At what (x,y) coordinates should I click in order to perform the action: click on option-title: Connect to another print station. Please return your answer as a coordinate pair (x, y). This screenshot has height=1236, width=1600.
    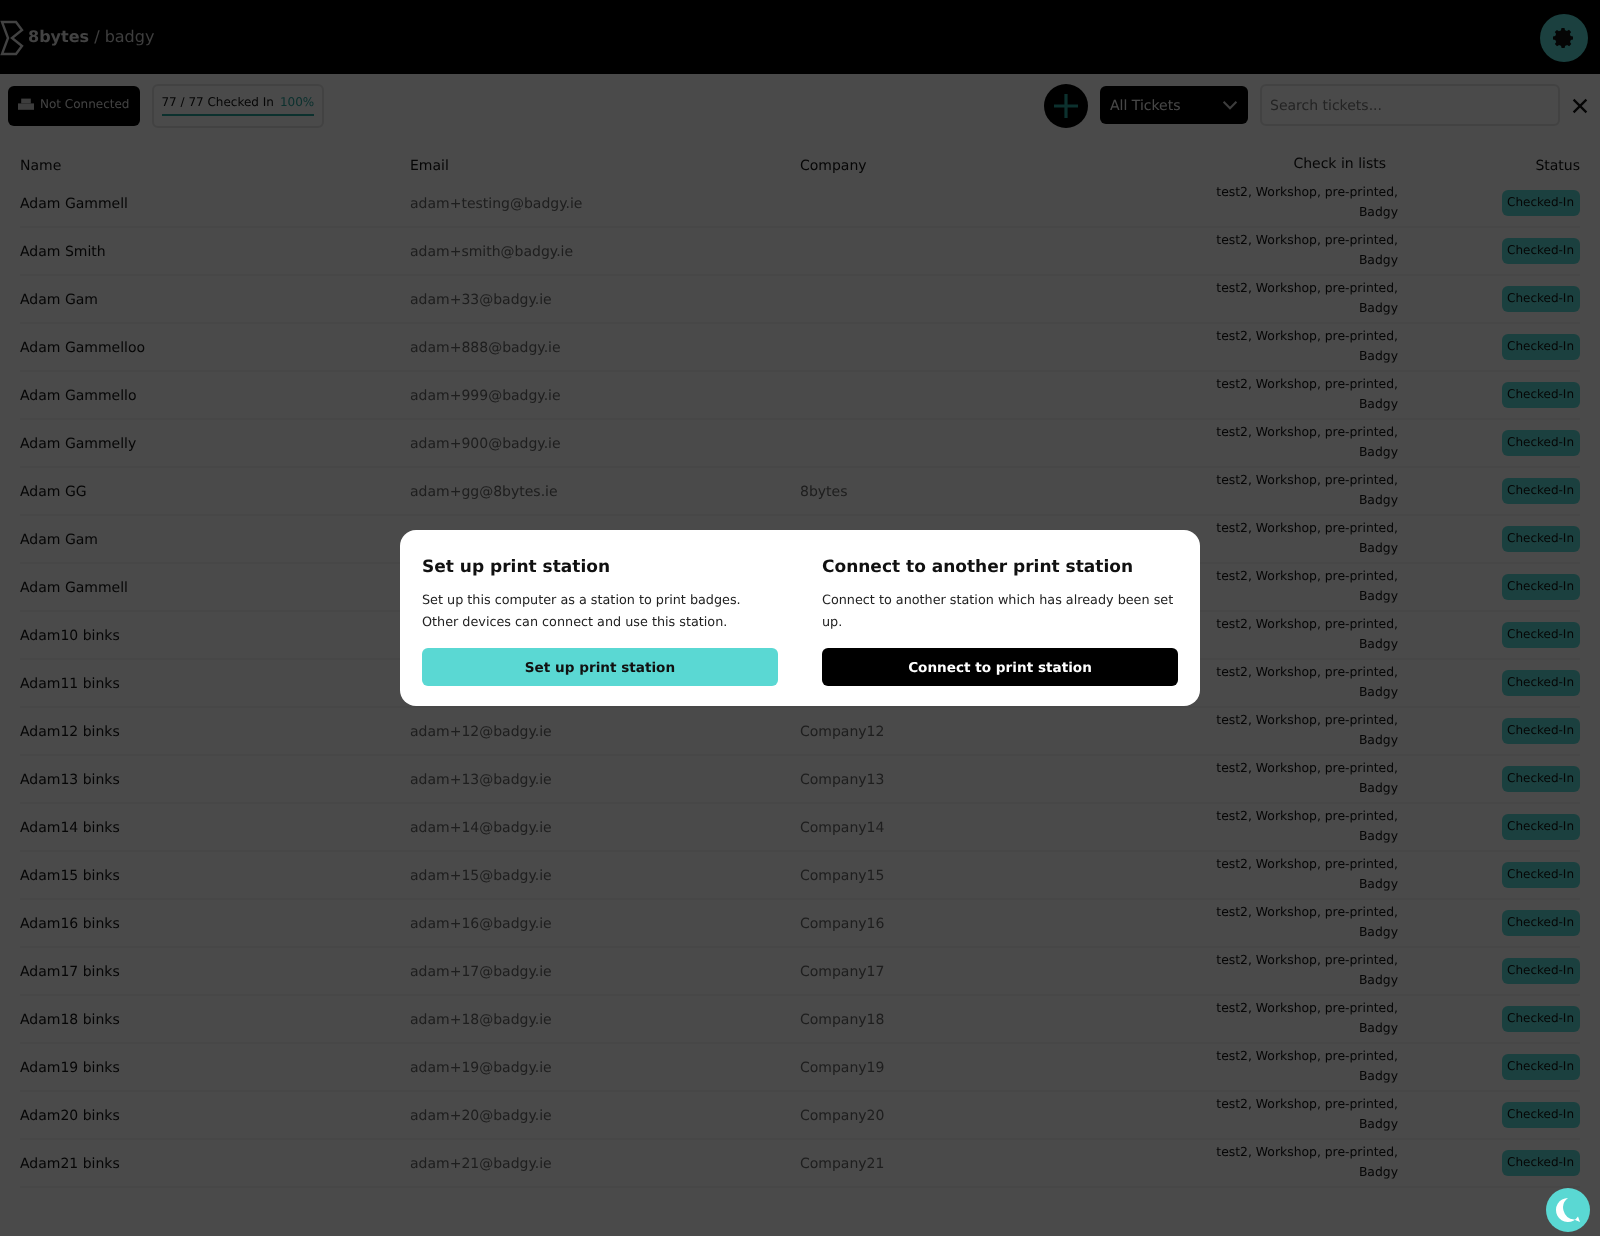
    Looking at the image, I should click on (979, 568).